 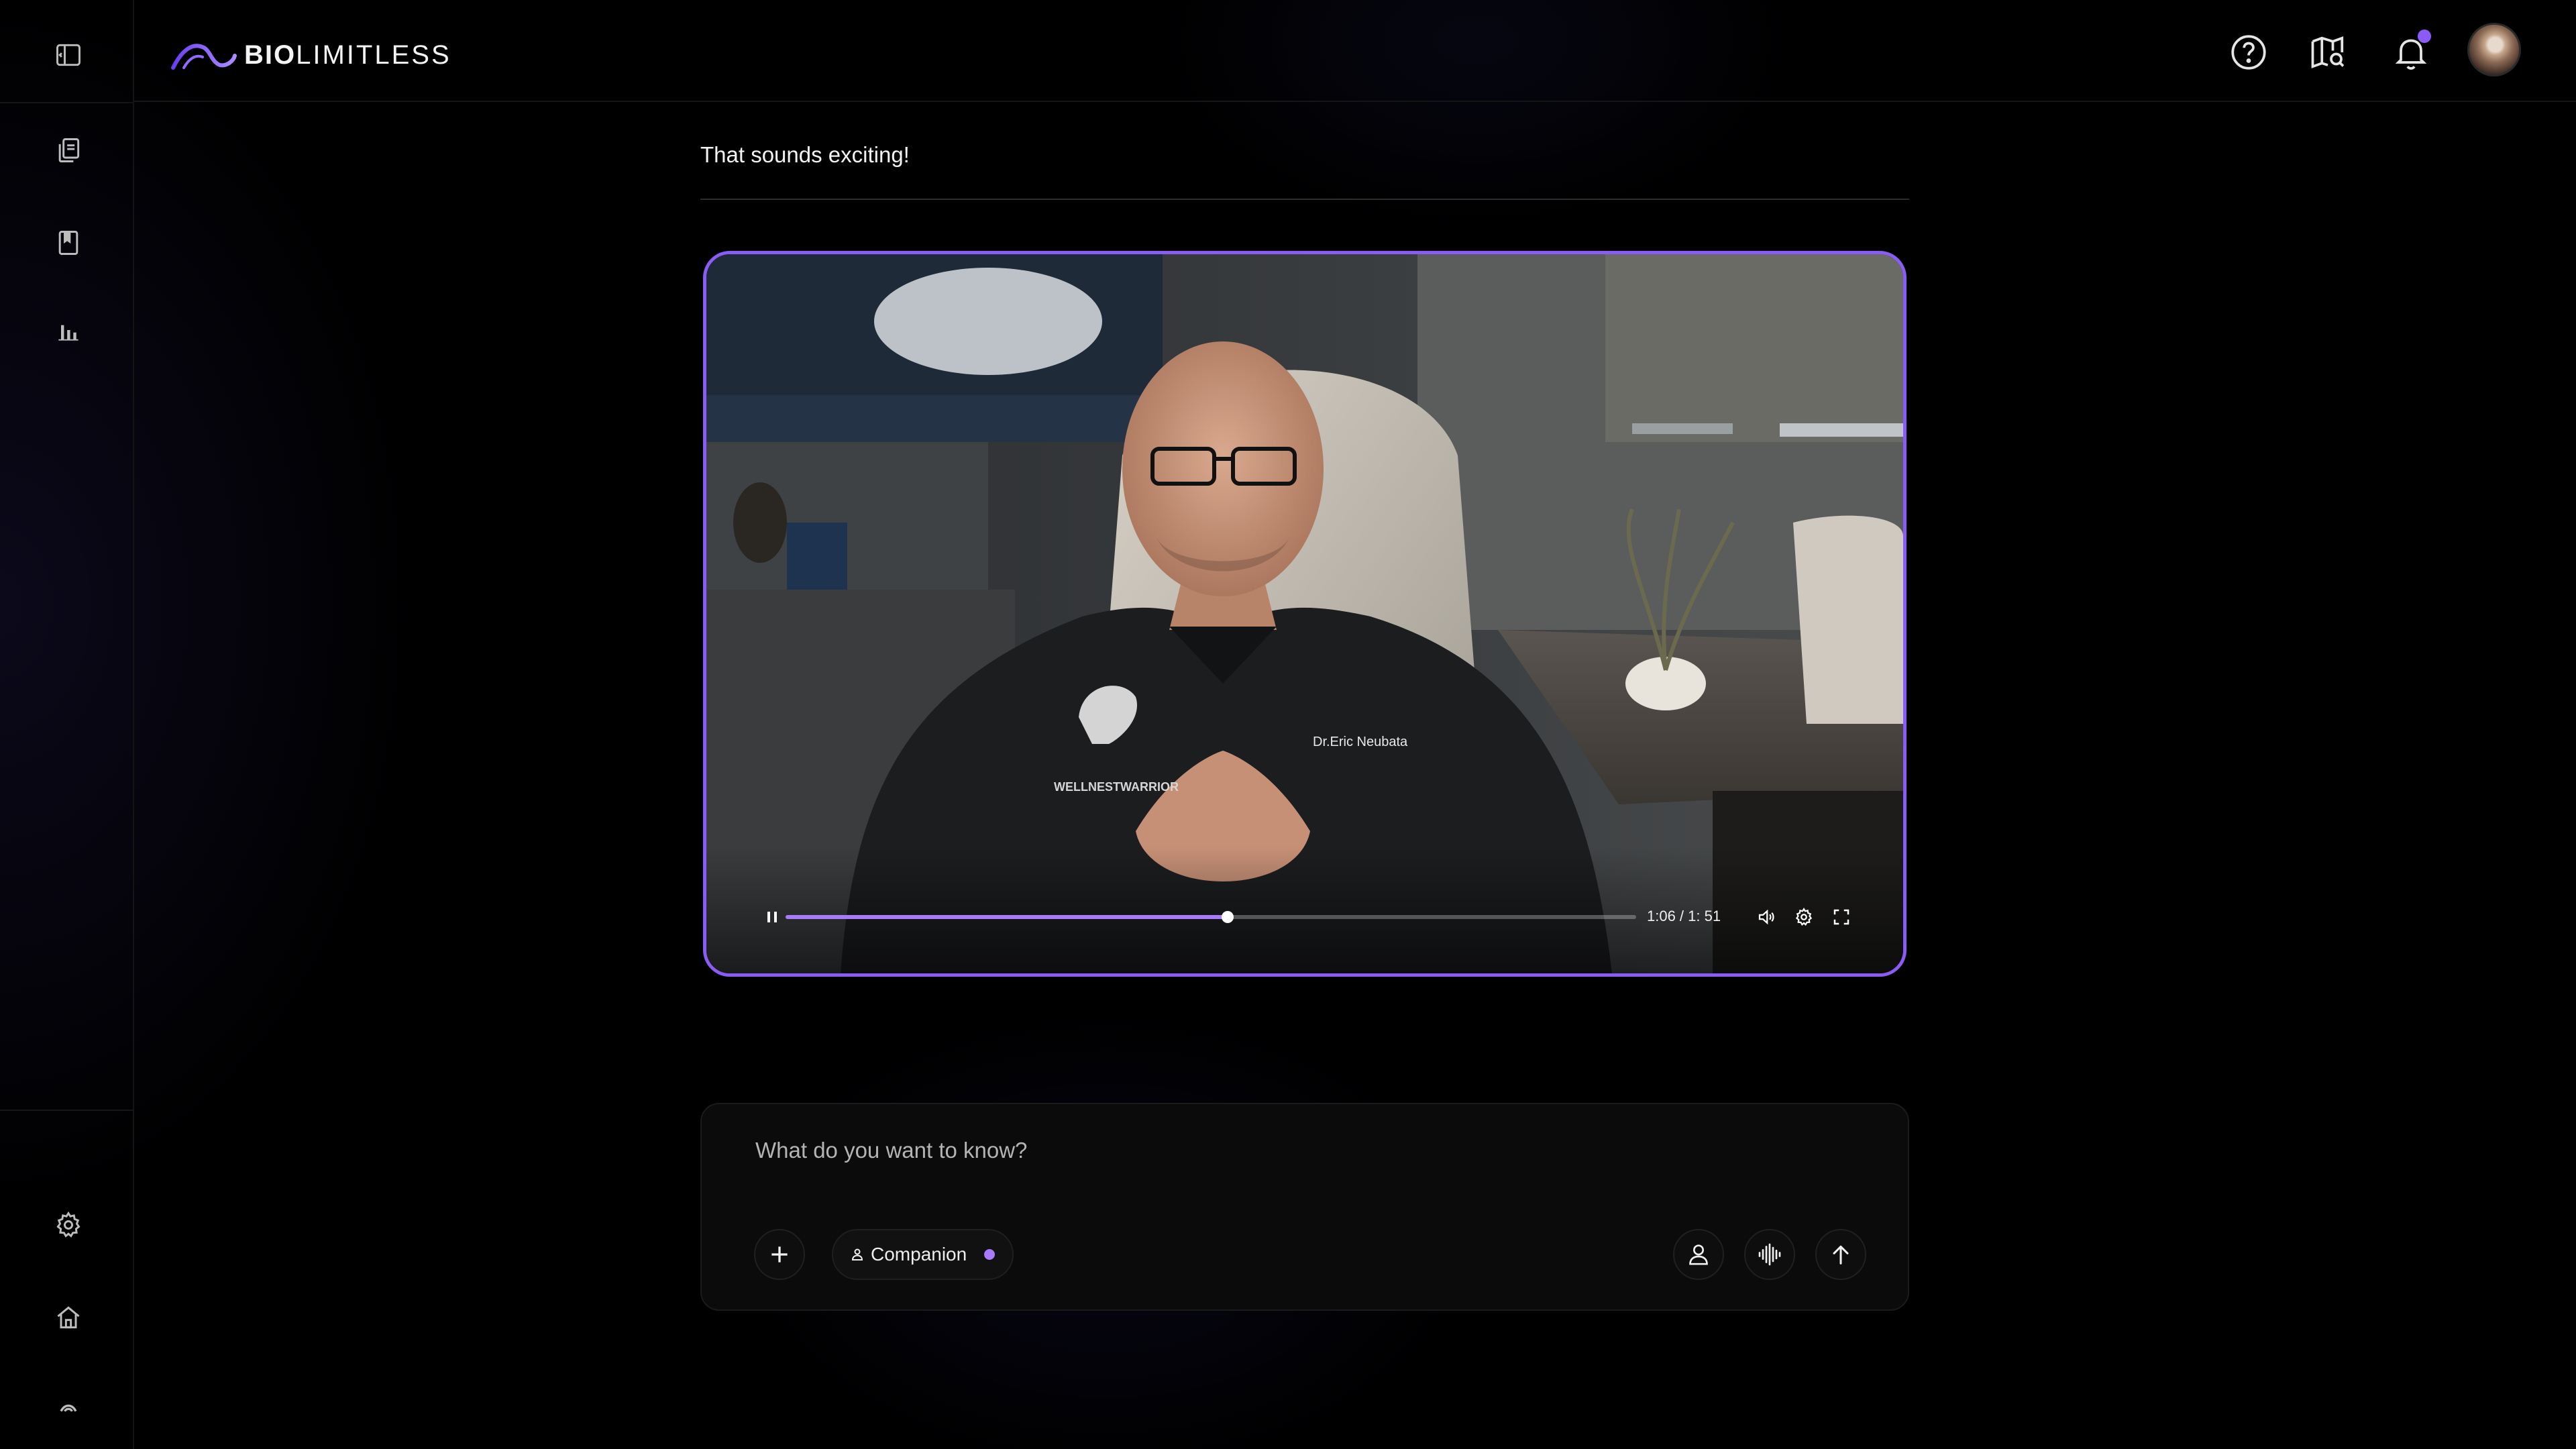 I want to click on person-icon, so click(x=857, y=1254).